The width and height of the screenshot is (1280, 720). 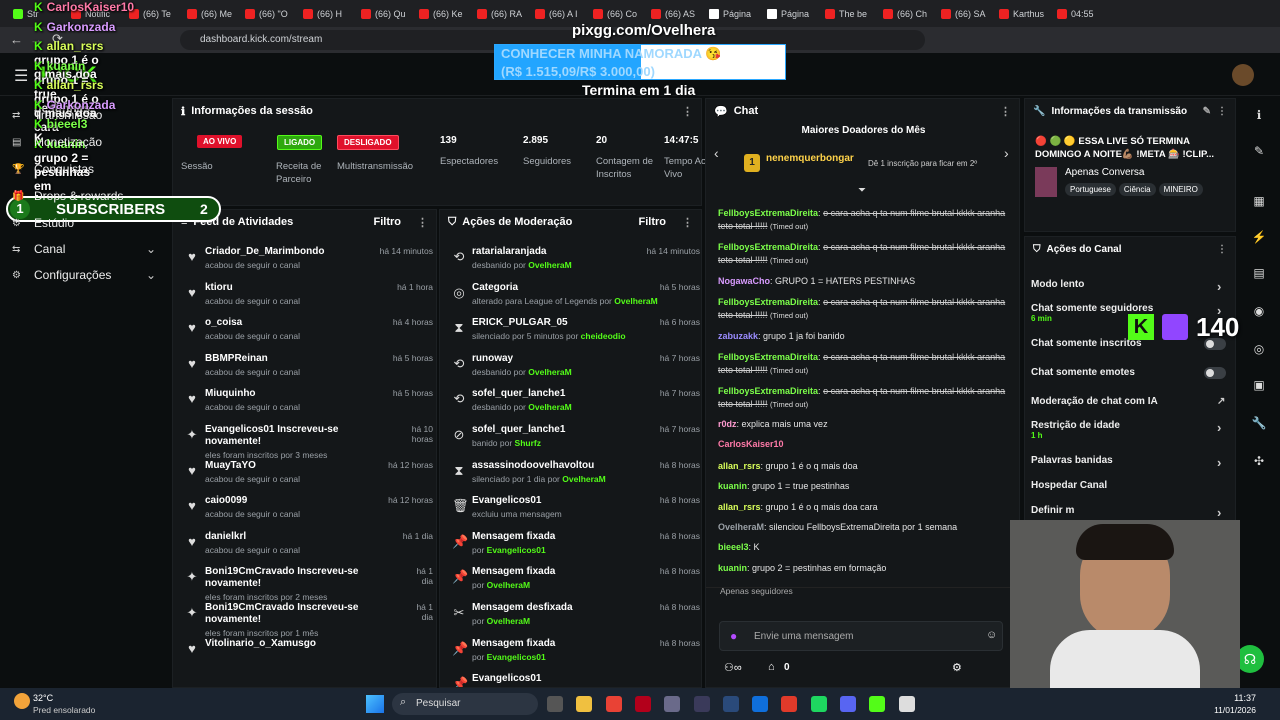 What do you see at coordinates (1081, 14) in the screenshot?
I see `browser-tab: 04:55` at bounding box center [1081, 14].